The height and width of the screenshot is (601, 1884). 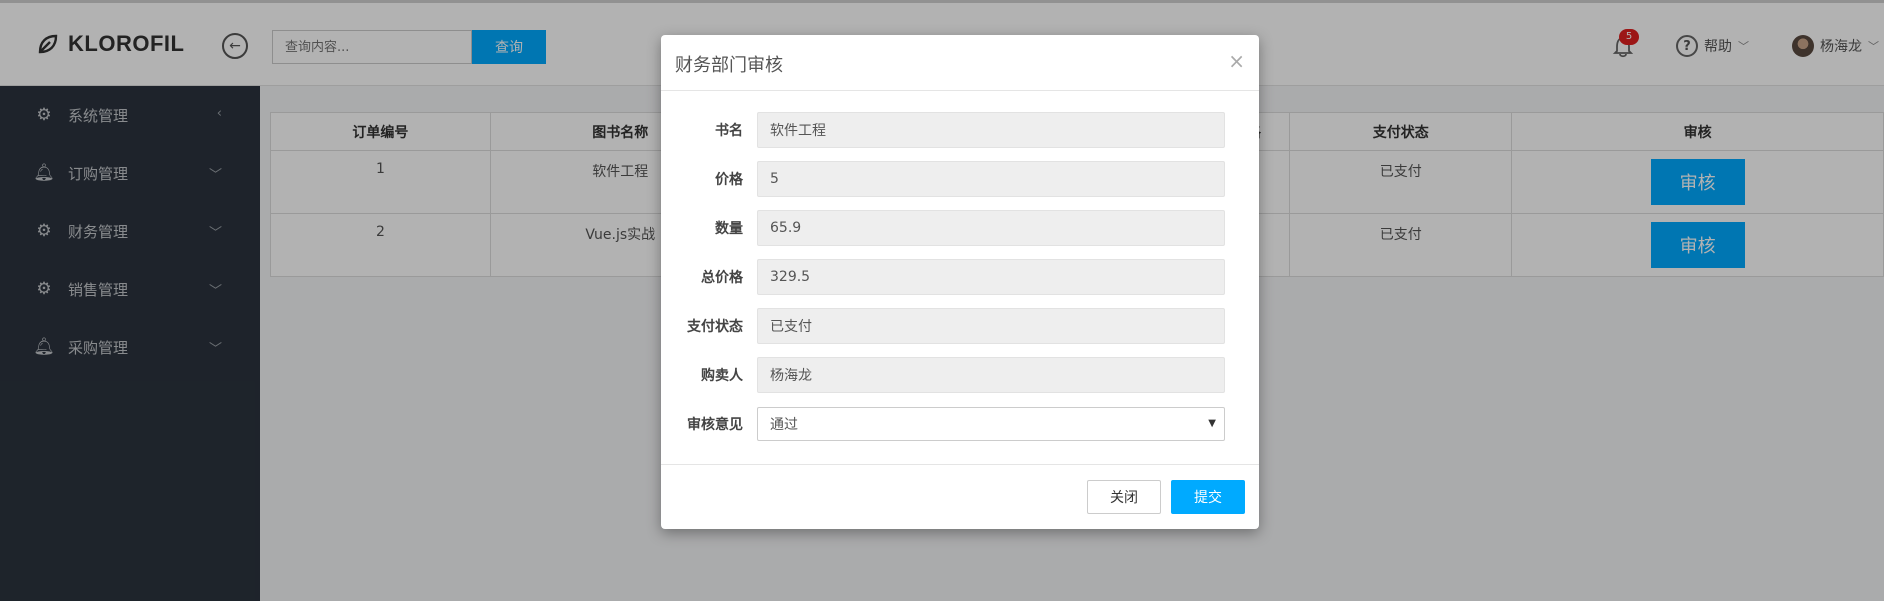 I want to click on close-button: 关闭, so click(x=1124, y=497).